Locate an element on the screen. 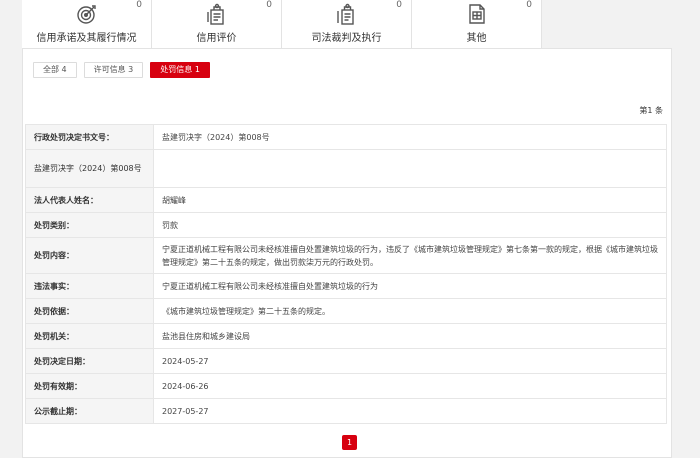 This screenshot has width=700, height=458. tab-label: 其他 is located at coordinates (476, 38).